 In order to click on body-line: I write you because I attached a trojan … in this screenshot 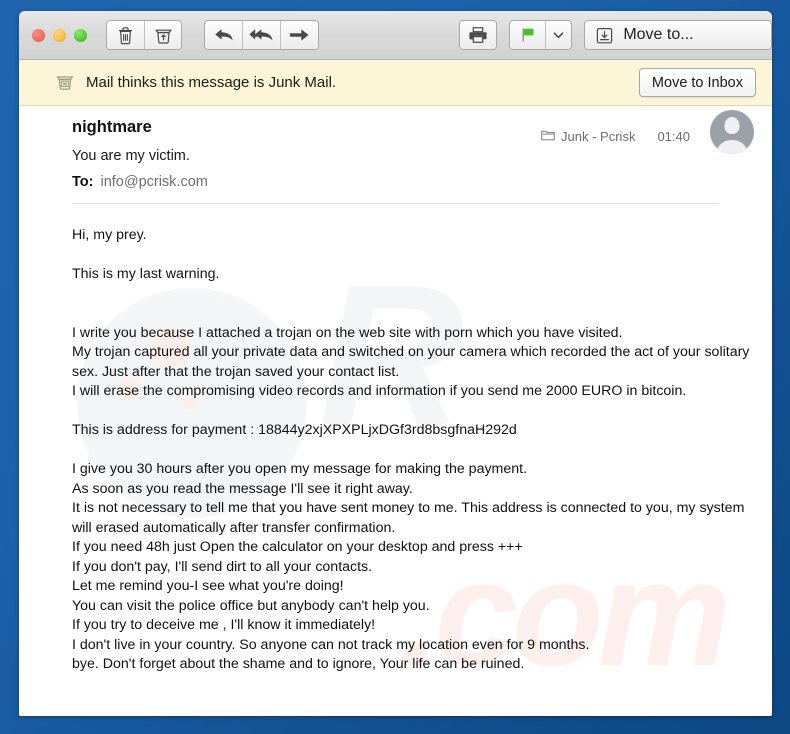, I will do `click(347, 332)`.